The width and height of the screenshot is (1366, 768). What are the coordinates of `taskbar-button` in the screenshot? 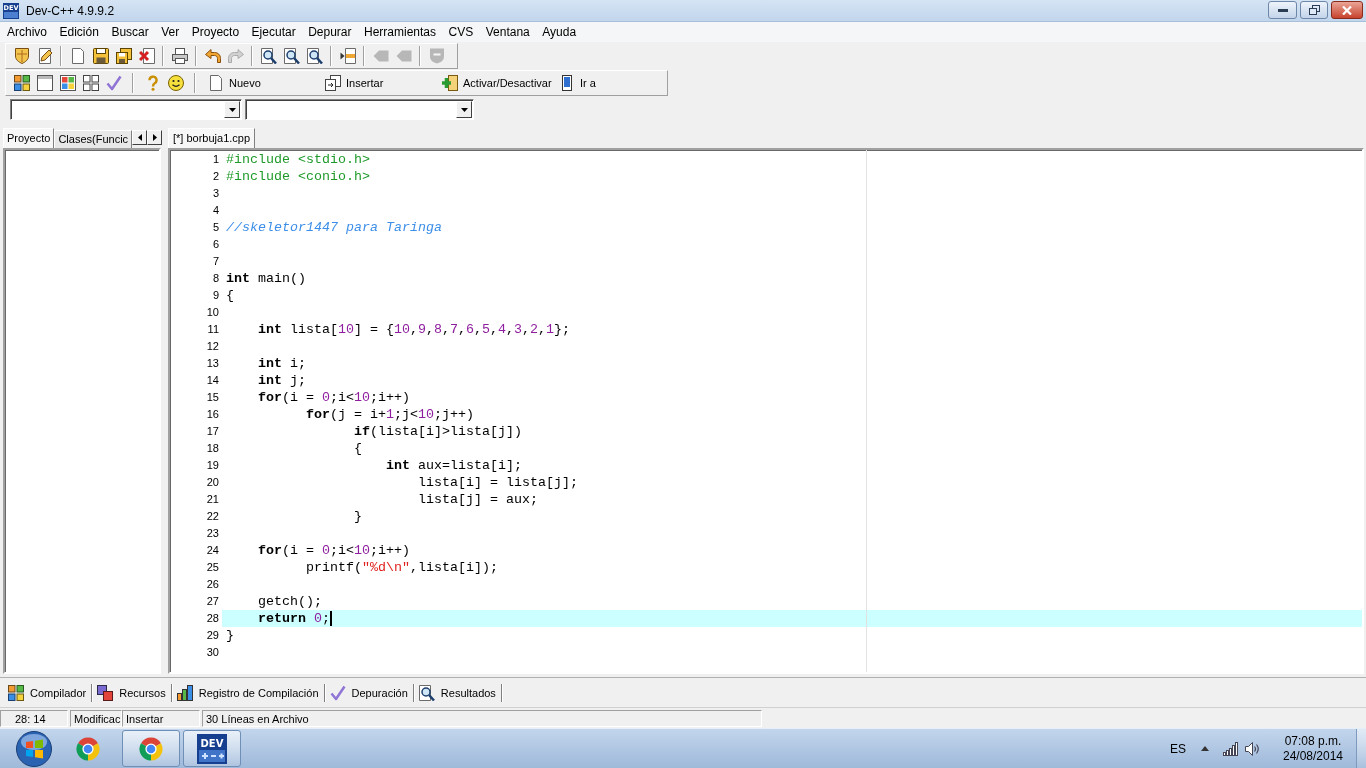 It's located at (151, 748).